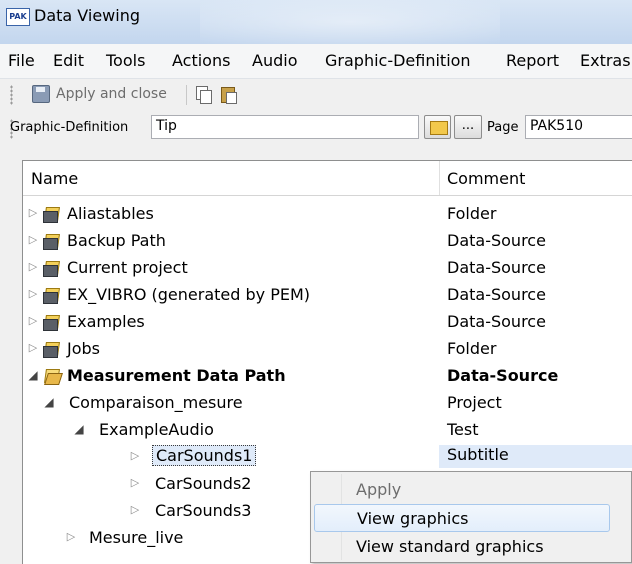 Image resolution: width=632 pixels, height=564 pixels. What do you see at coordinates (605, 60) in the screenshot?
I see `menu-extras: Extras` at bounding box center [605, 60].